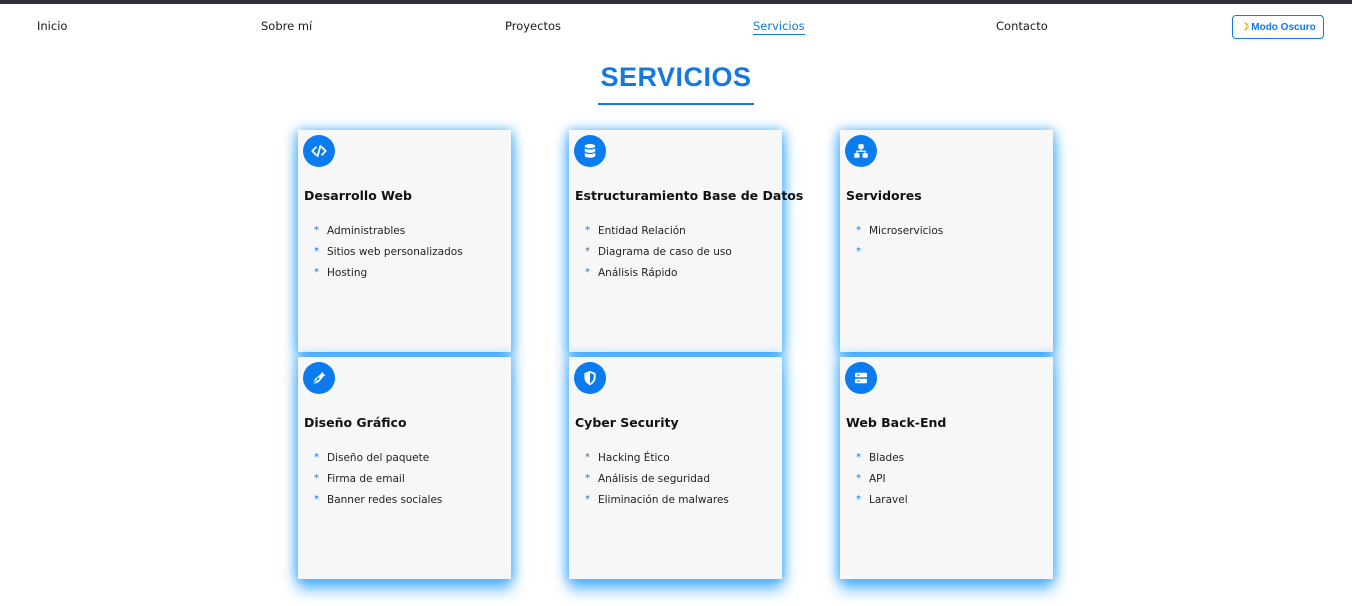 Image resolution: width=1352 pixels, height=606 pixels. I want to click on card-title: Estructuramiento Base de Datos, so click(689, 195).